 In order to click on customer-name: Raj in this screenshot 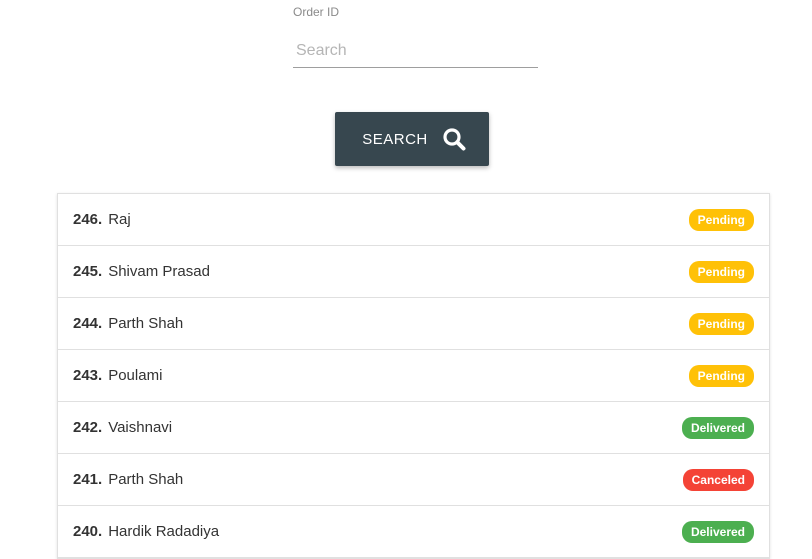, I will do `click(119, 219)`.